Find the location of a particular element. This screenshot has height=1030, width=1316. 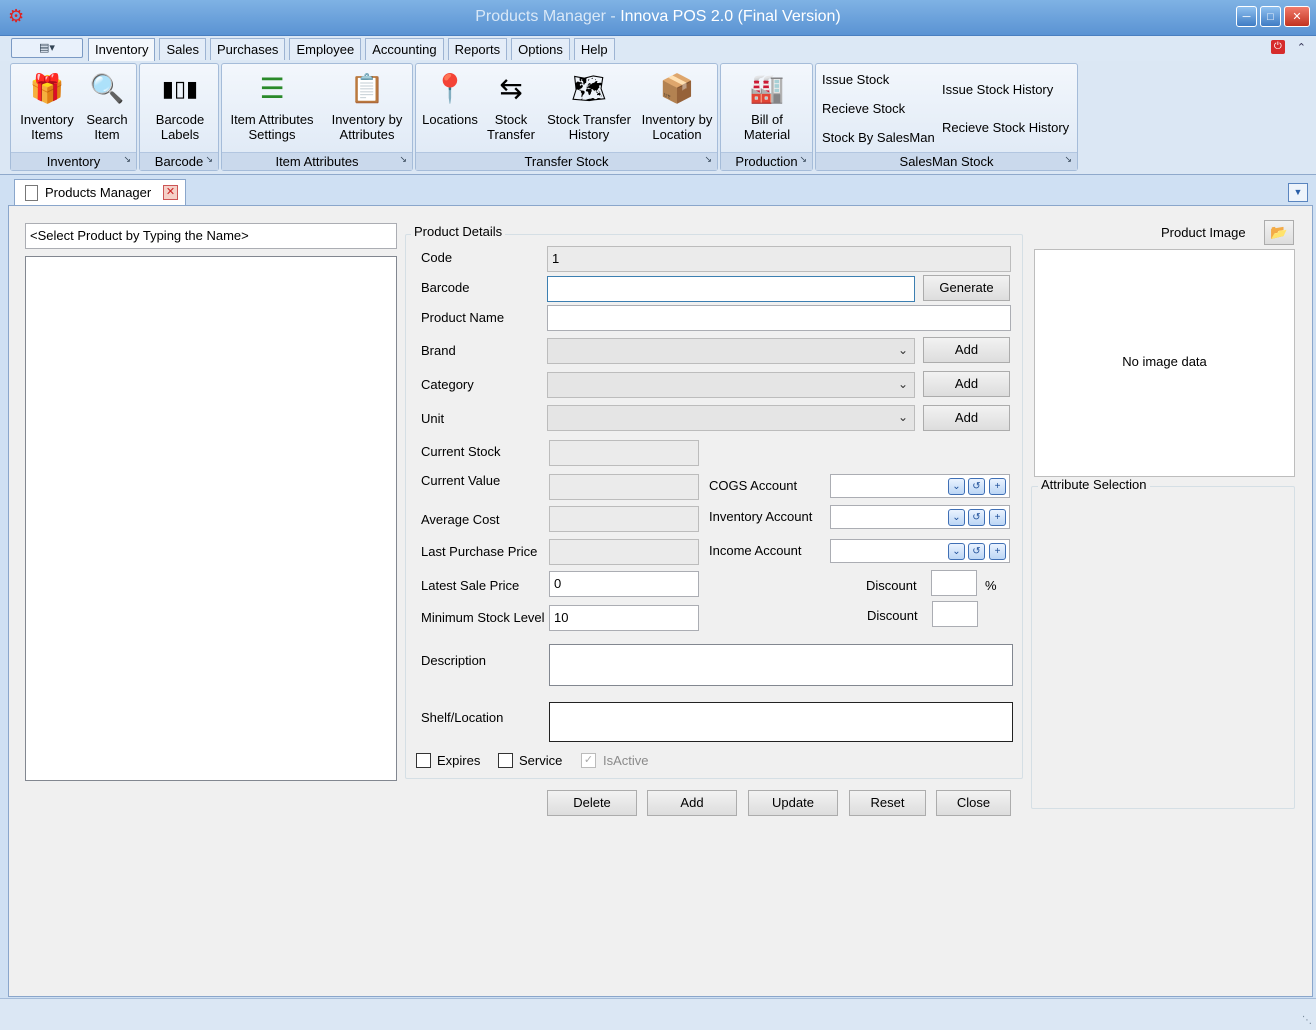

stock-transfer-history-button: 🗺 Stock Transfer History is located at coordinates (589, 105).